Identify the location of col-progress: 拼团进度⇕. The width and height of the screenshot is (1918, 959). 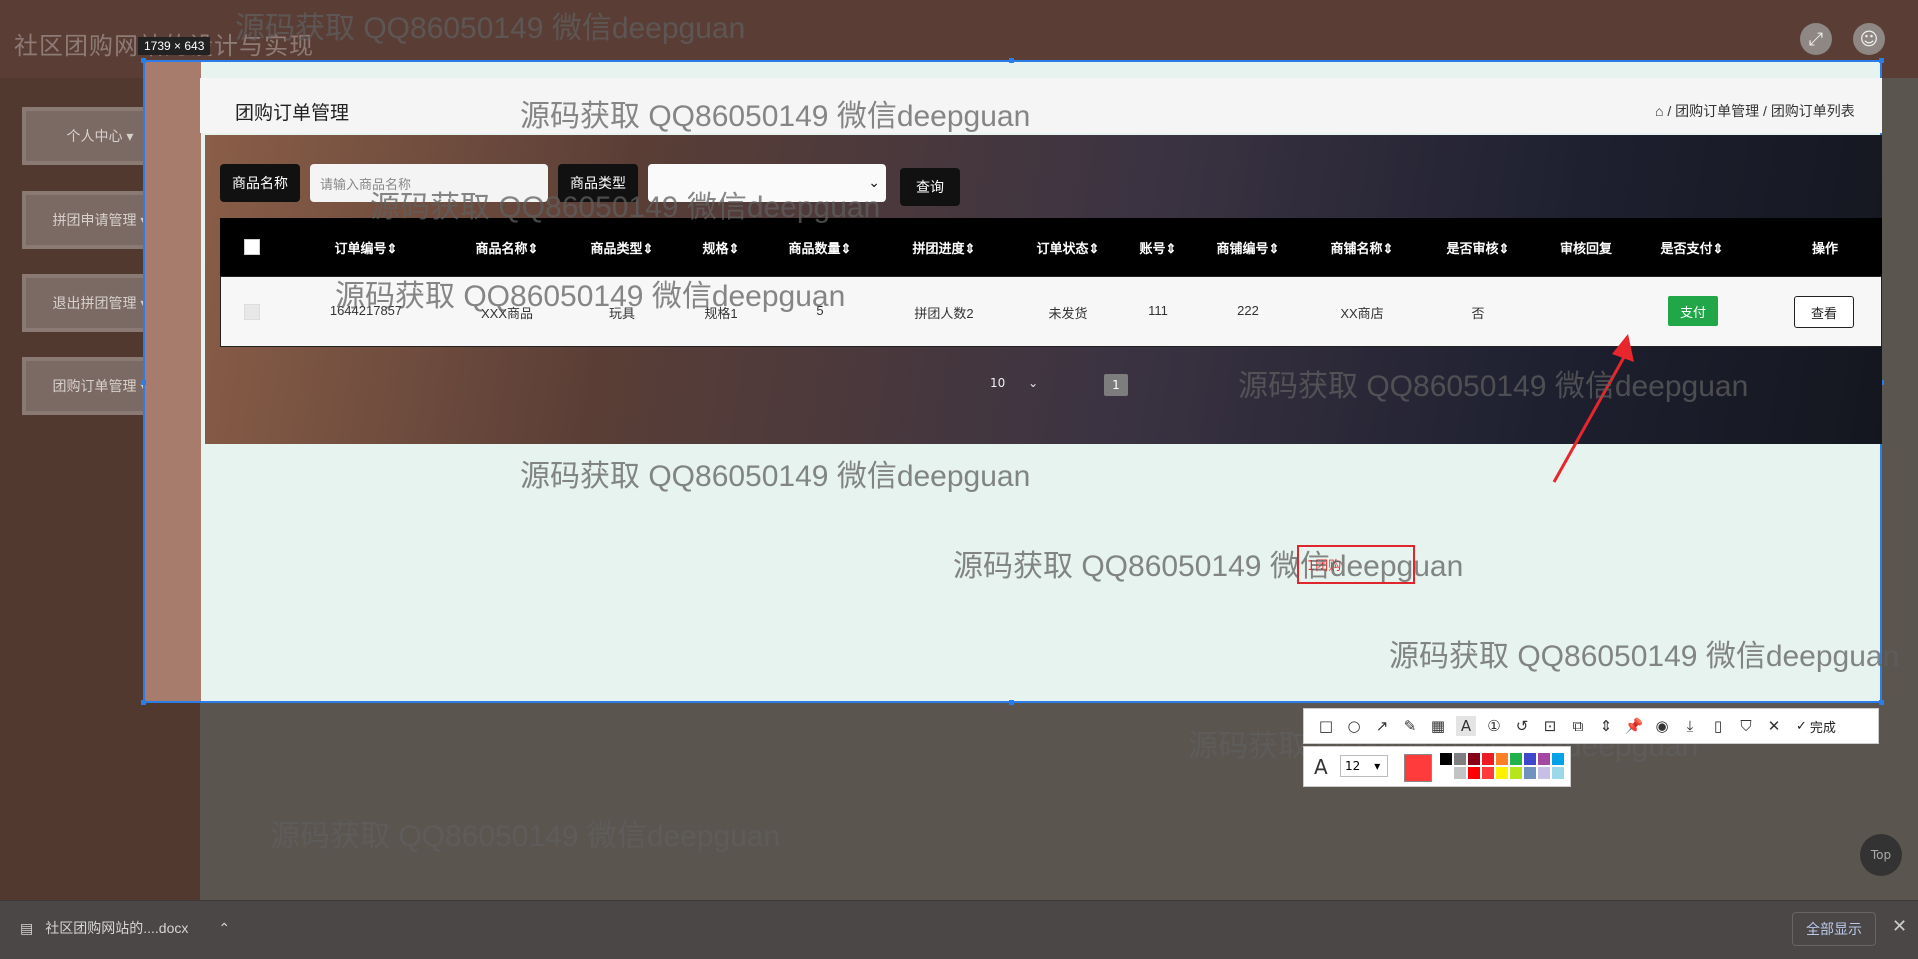
(944, 247).